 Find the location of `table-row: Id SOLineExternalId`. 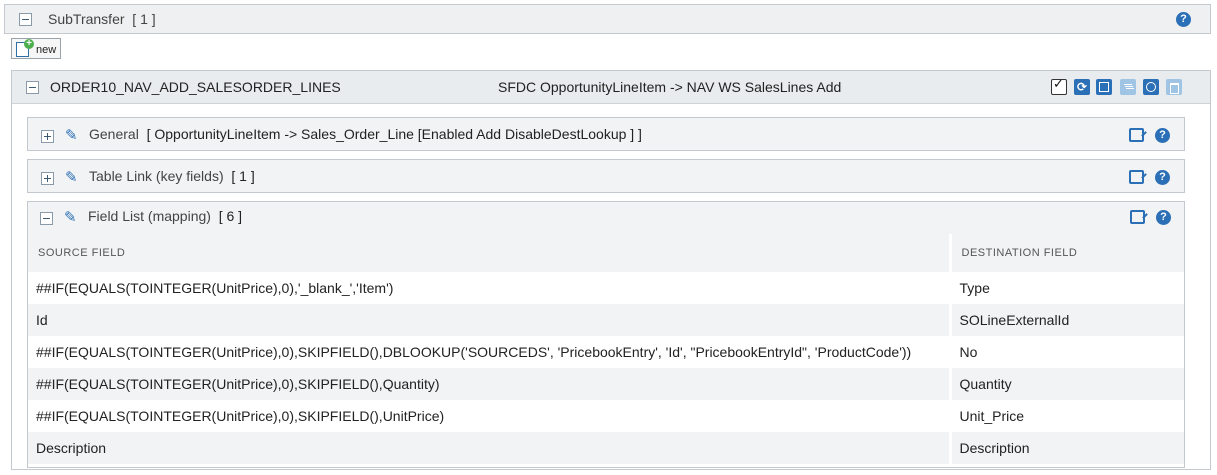

table-row: Id SOLineExternalId is located at coordinates (606, 320).